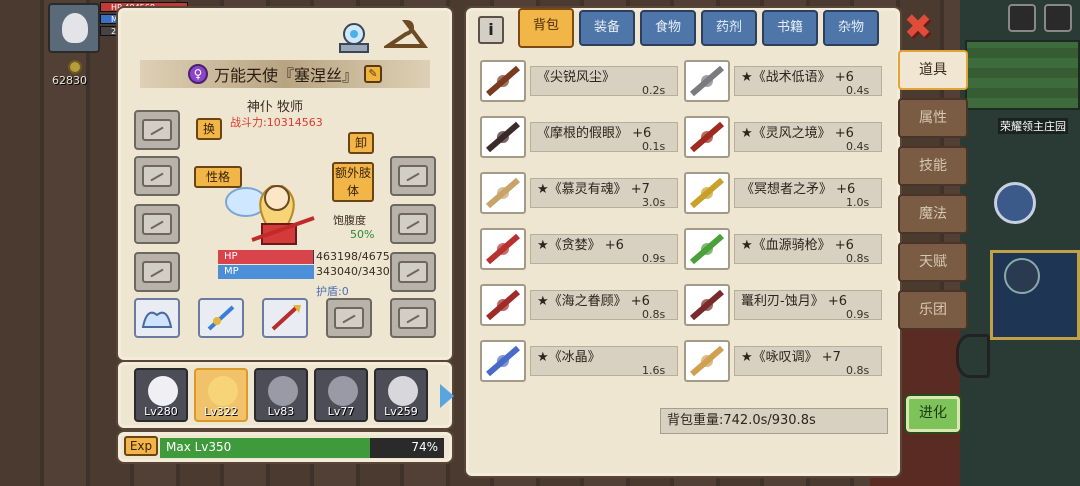 The width and height of the screenshot is (1080, 486). What do you see at coordinates (74, 28) in the screenshot?
I see `player-avatar` at bounding box center [74, 28].